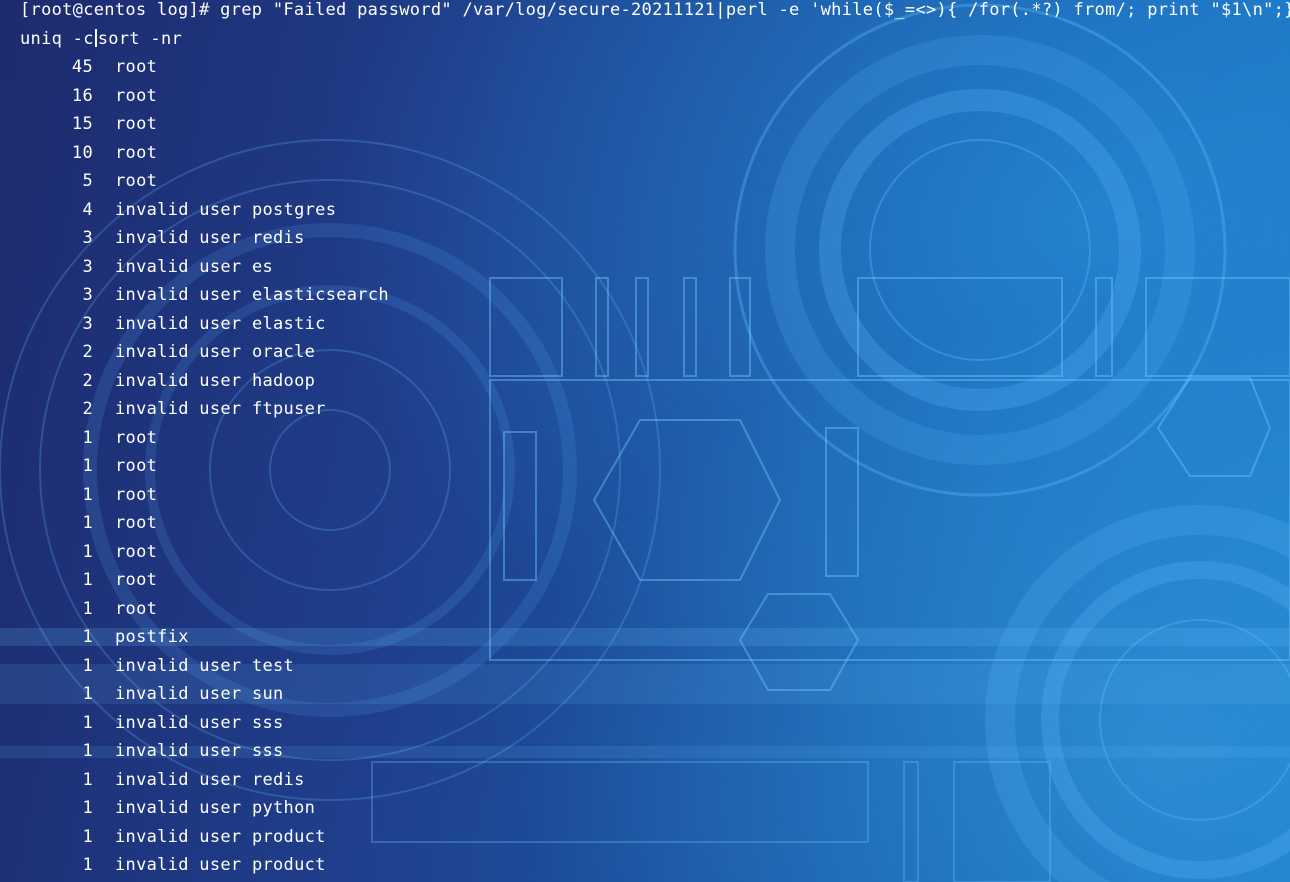 The width and height of the screenshot is (1290, 882). Describe the element at coordinates (215, 380) in the screenshot. I see `username: invalid user hadoop` at that location.